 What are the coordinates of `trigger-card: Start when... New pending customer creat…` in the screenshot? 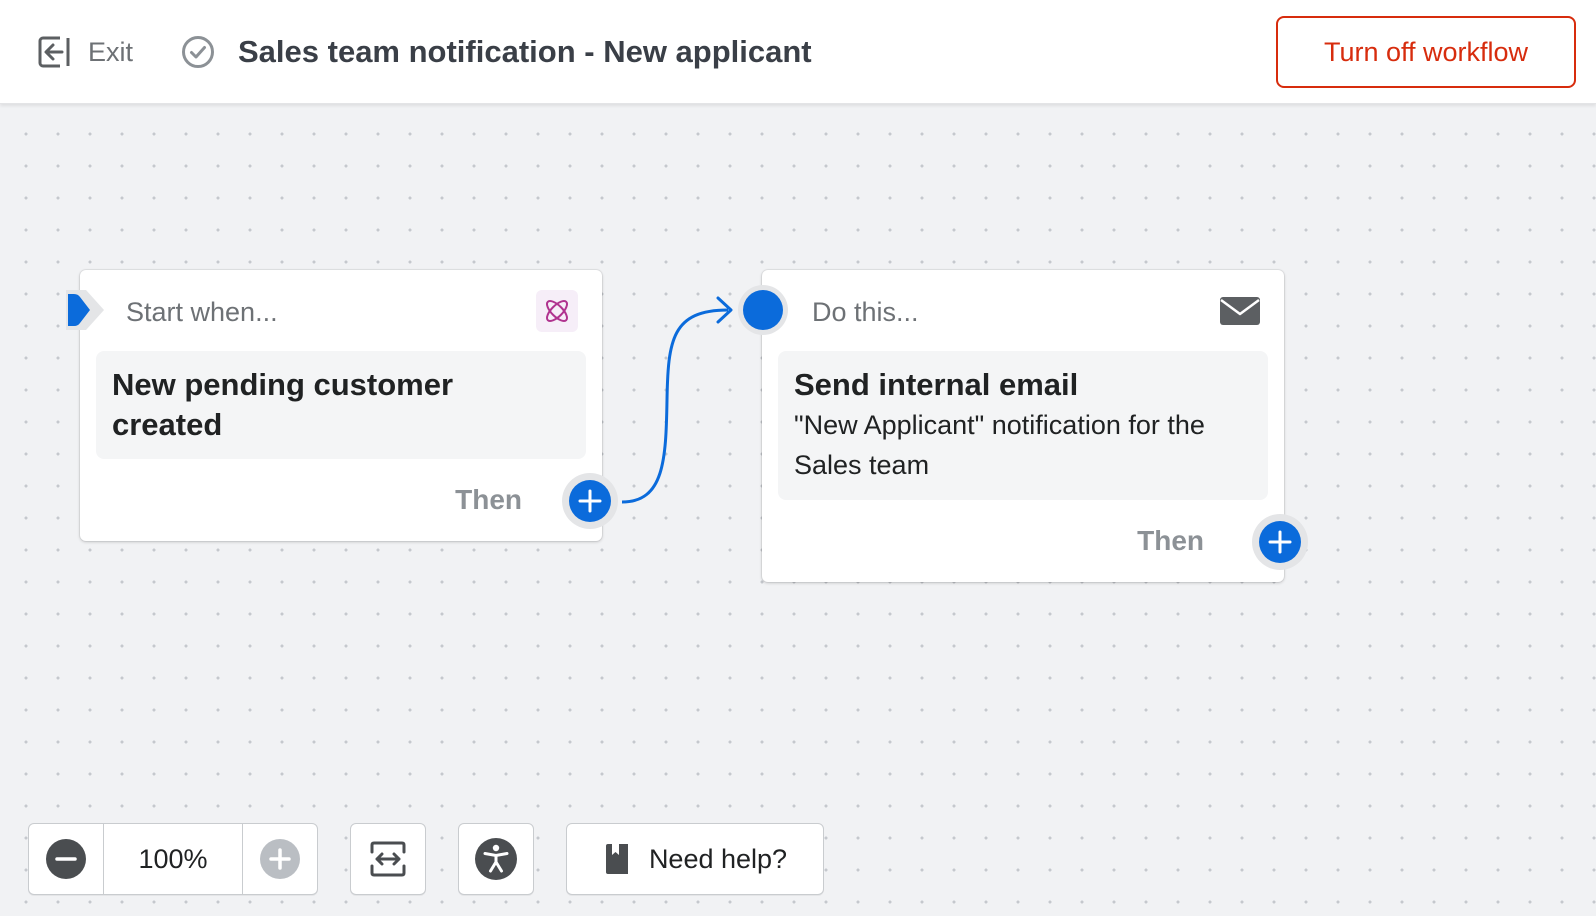 It's located at (342, 405).